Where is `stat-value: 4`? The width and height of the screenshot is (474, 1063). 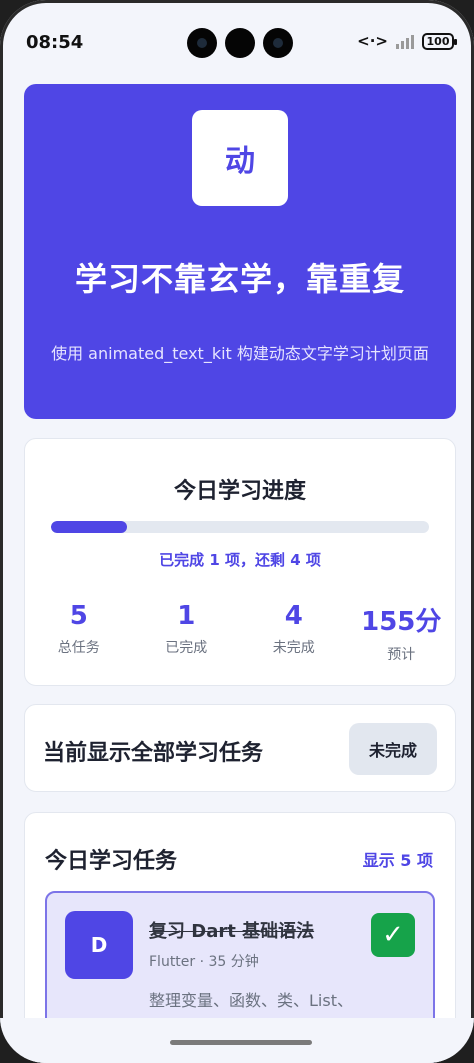 stat-value: 4 is located at coordinates (293, 616).